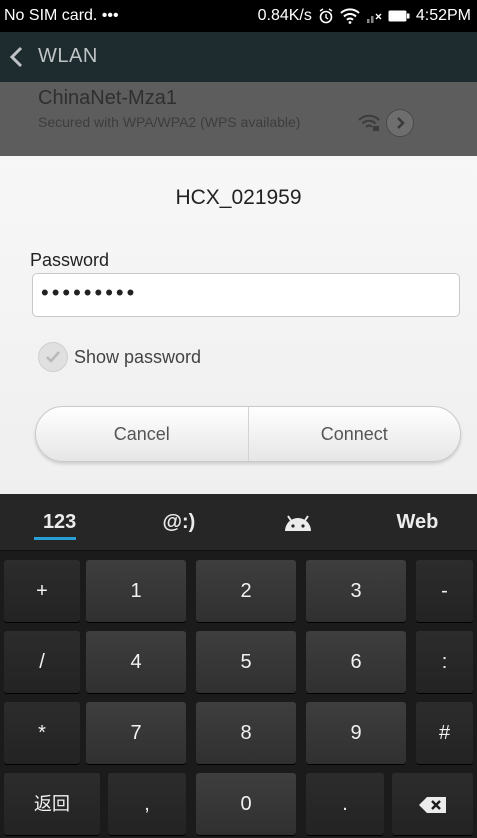  Describe the element at coordinates (400, 123) in the screenshot. I see `chevron-right-icon` at that location.